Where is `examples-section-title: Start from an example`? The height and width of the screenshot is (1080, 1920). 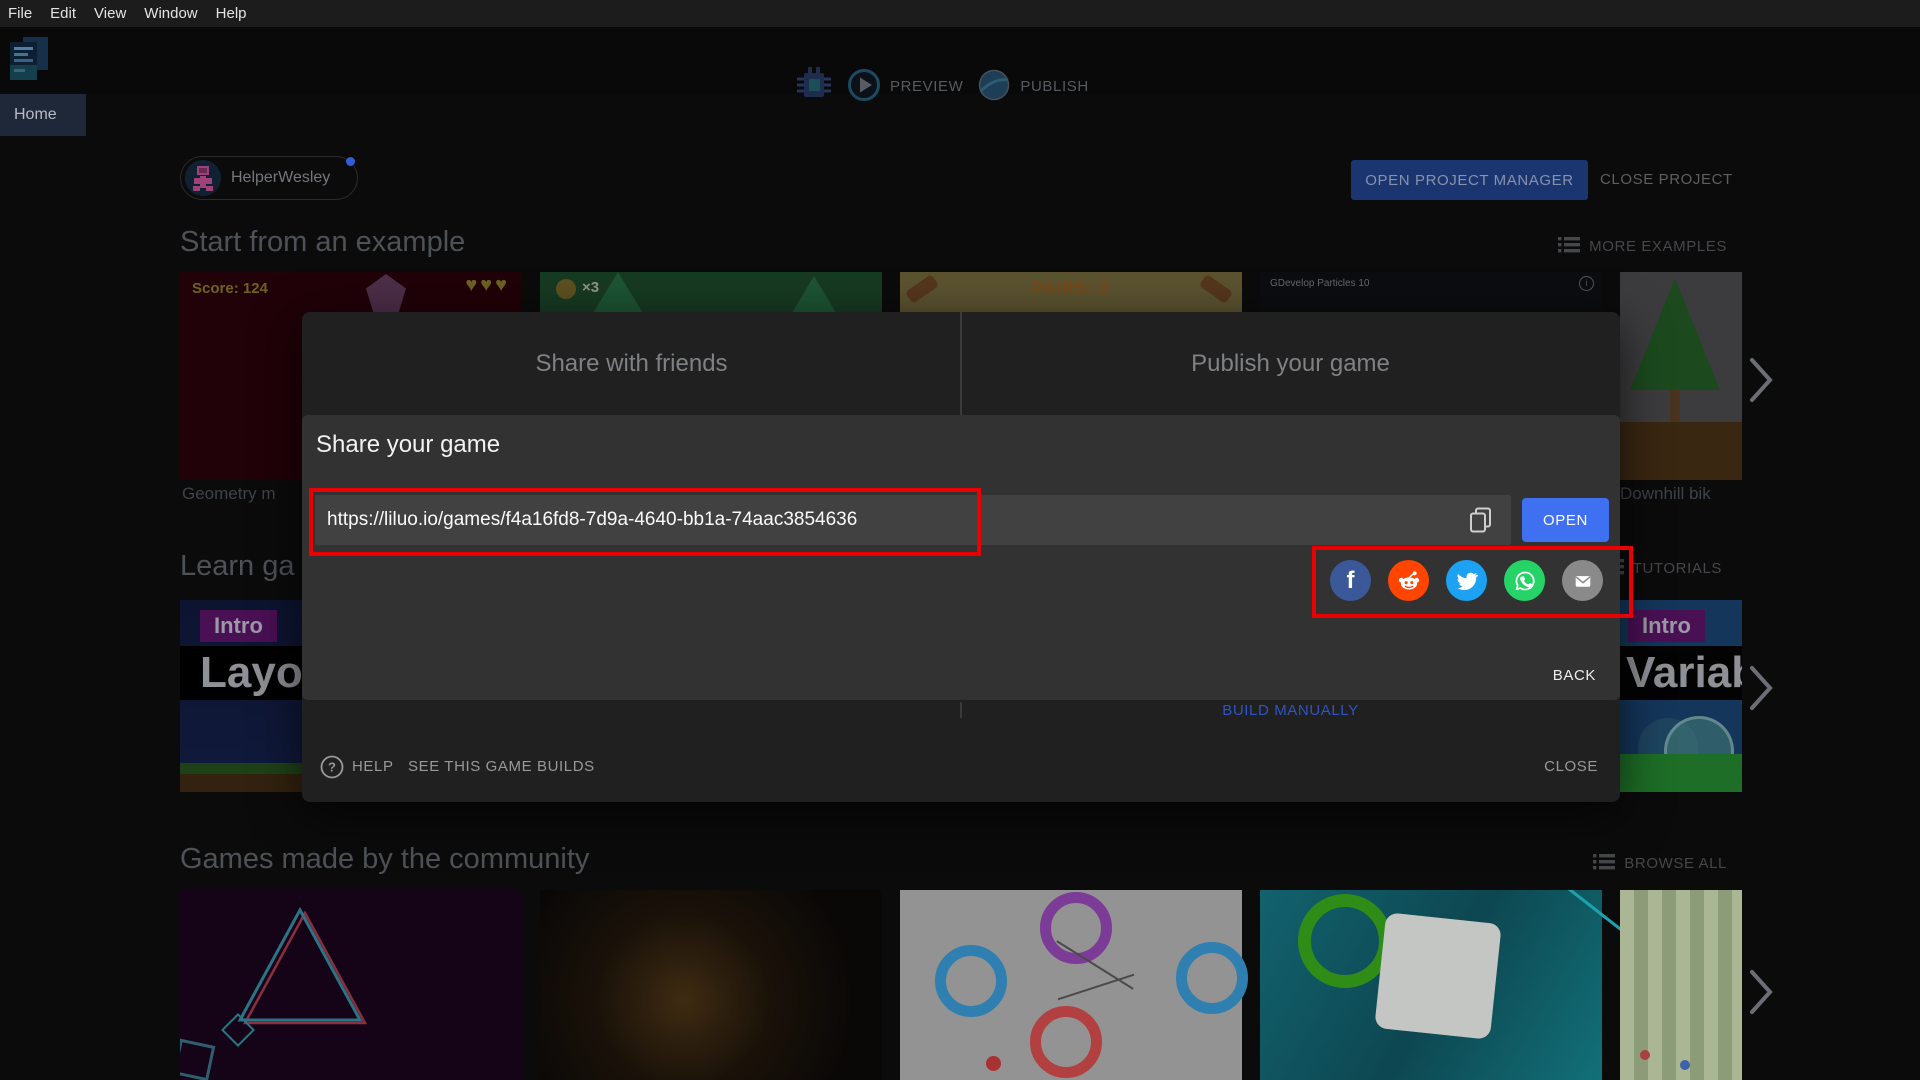 examples-section-title: Start from an example is located at coordinates (323, 242).